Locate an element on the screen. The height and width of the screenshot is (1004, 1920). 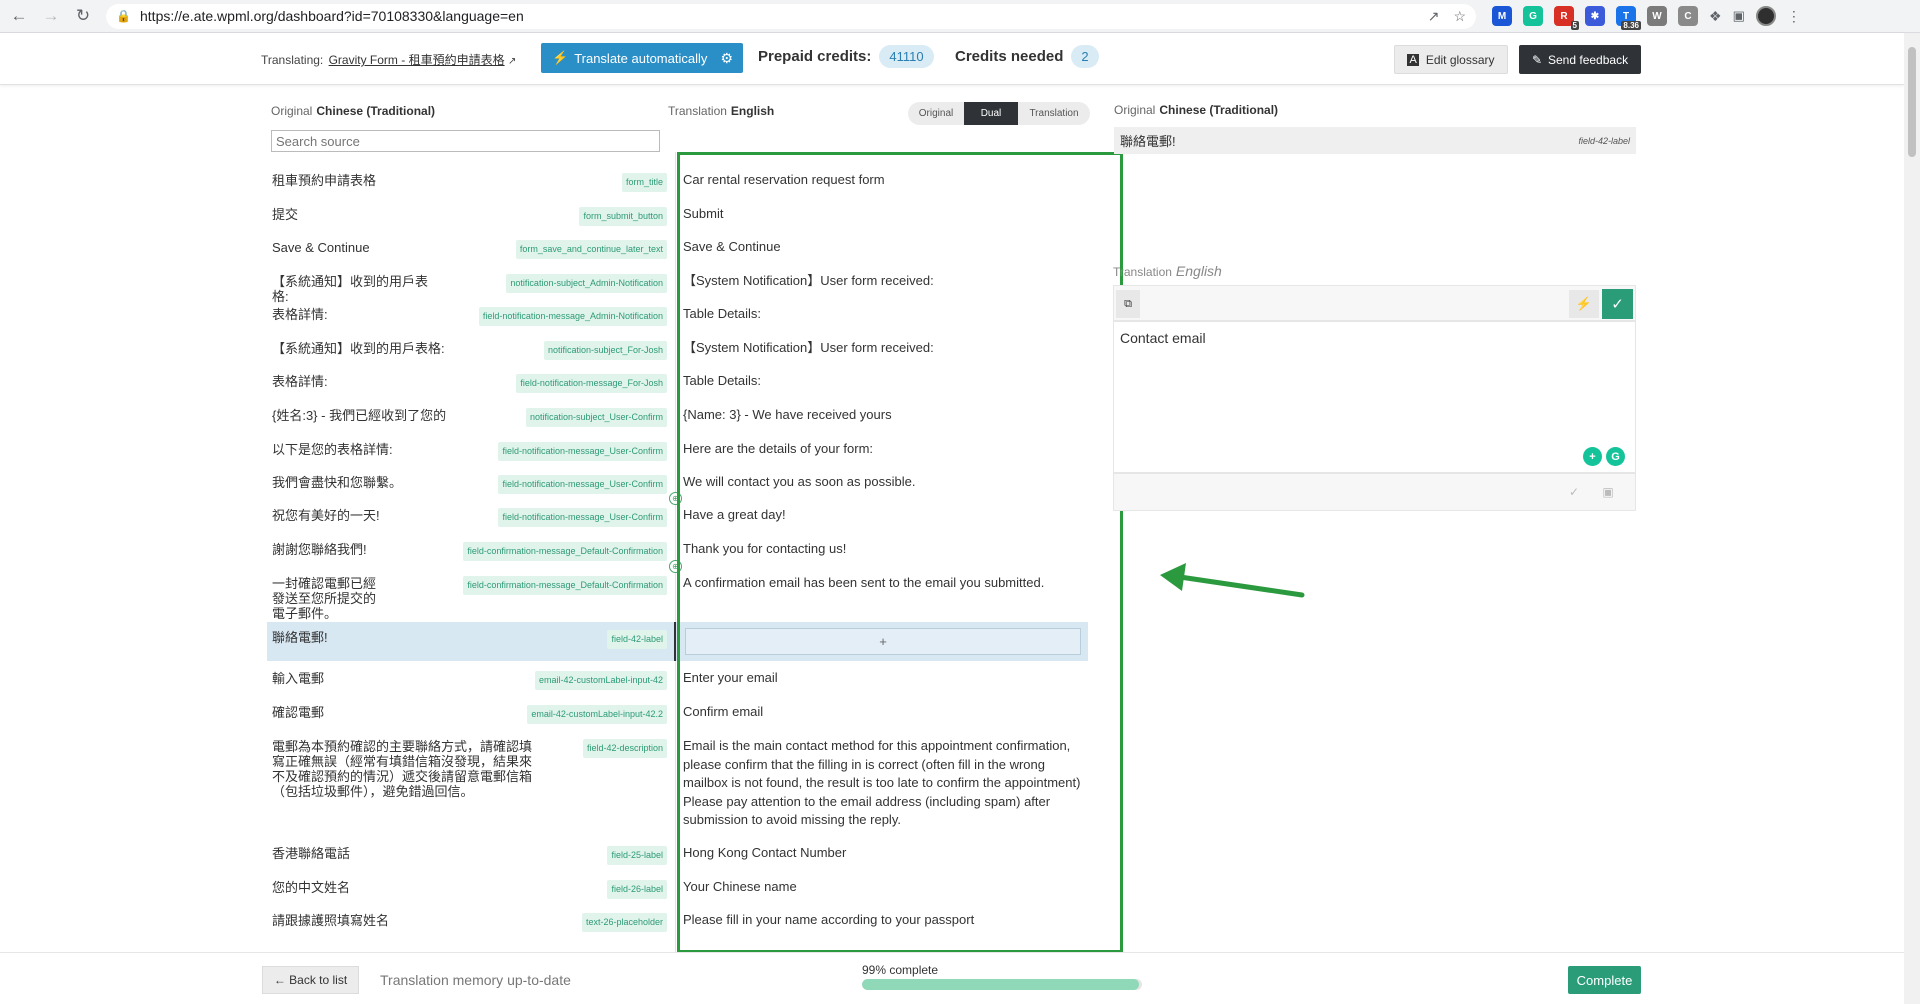
source-segment: 輸入電郵 email-42-customLabel-input-42 is located at coordinates (469, 680).